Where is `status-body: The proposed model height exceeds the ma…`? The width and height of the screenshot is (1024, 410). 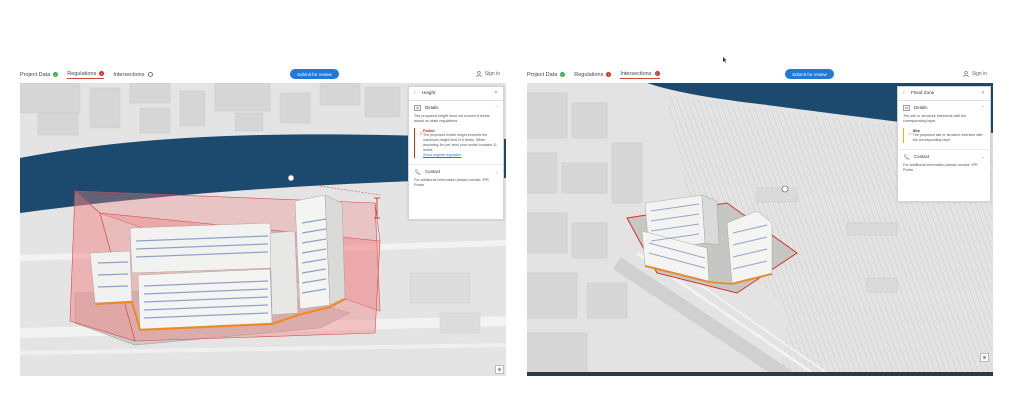
status-body: The proposed model height exceeds the ma… is located at coordinates (460, 142).